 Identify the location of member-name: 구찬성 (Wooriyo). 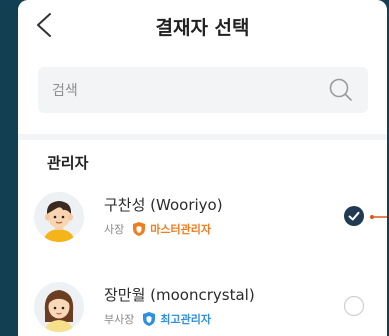
(163, 205).